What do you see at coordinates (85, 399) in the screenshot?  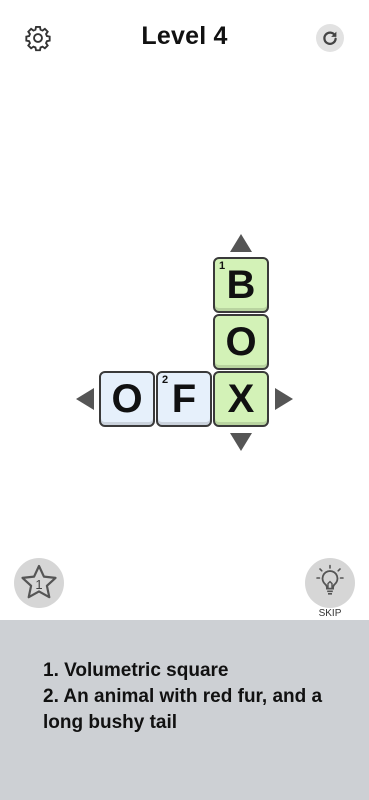 I see `move-left-arrow` at bounding box center [85, 399].